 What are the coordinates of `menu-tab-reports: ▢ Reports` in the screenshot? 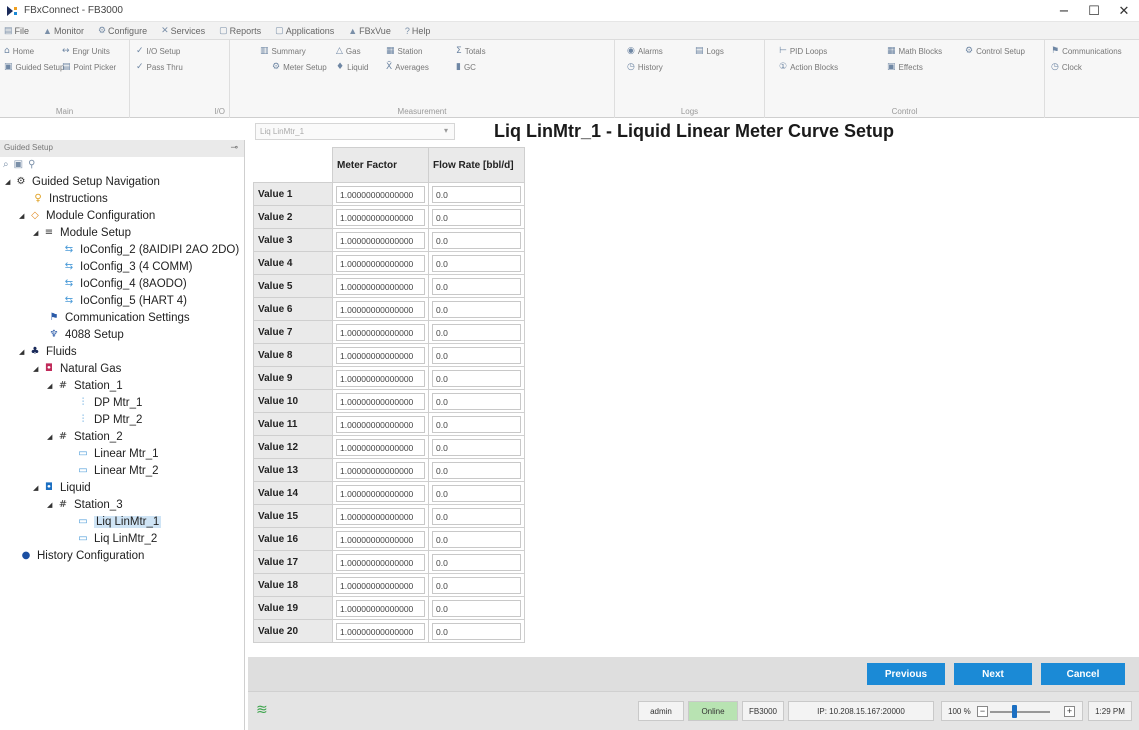 It's located at (240, 30).